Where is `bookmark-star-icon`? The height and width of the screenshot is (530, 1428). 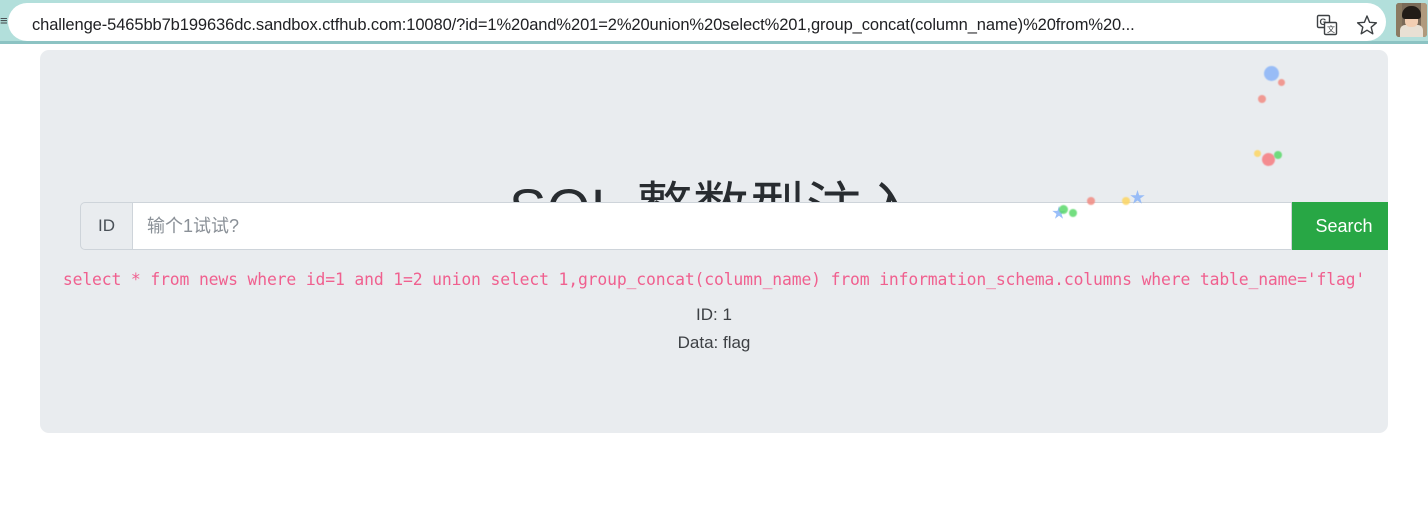
bookmark-star-icon is located at coordinates (1367, 25).